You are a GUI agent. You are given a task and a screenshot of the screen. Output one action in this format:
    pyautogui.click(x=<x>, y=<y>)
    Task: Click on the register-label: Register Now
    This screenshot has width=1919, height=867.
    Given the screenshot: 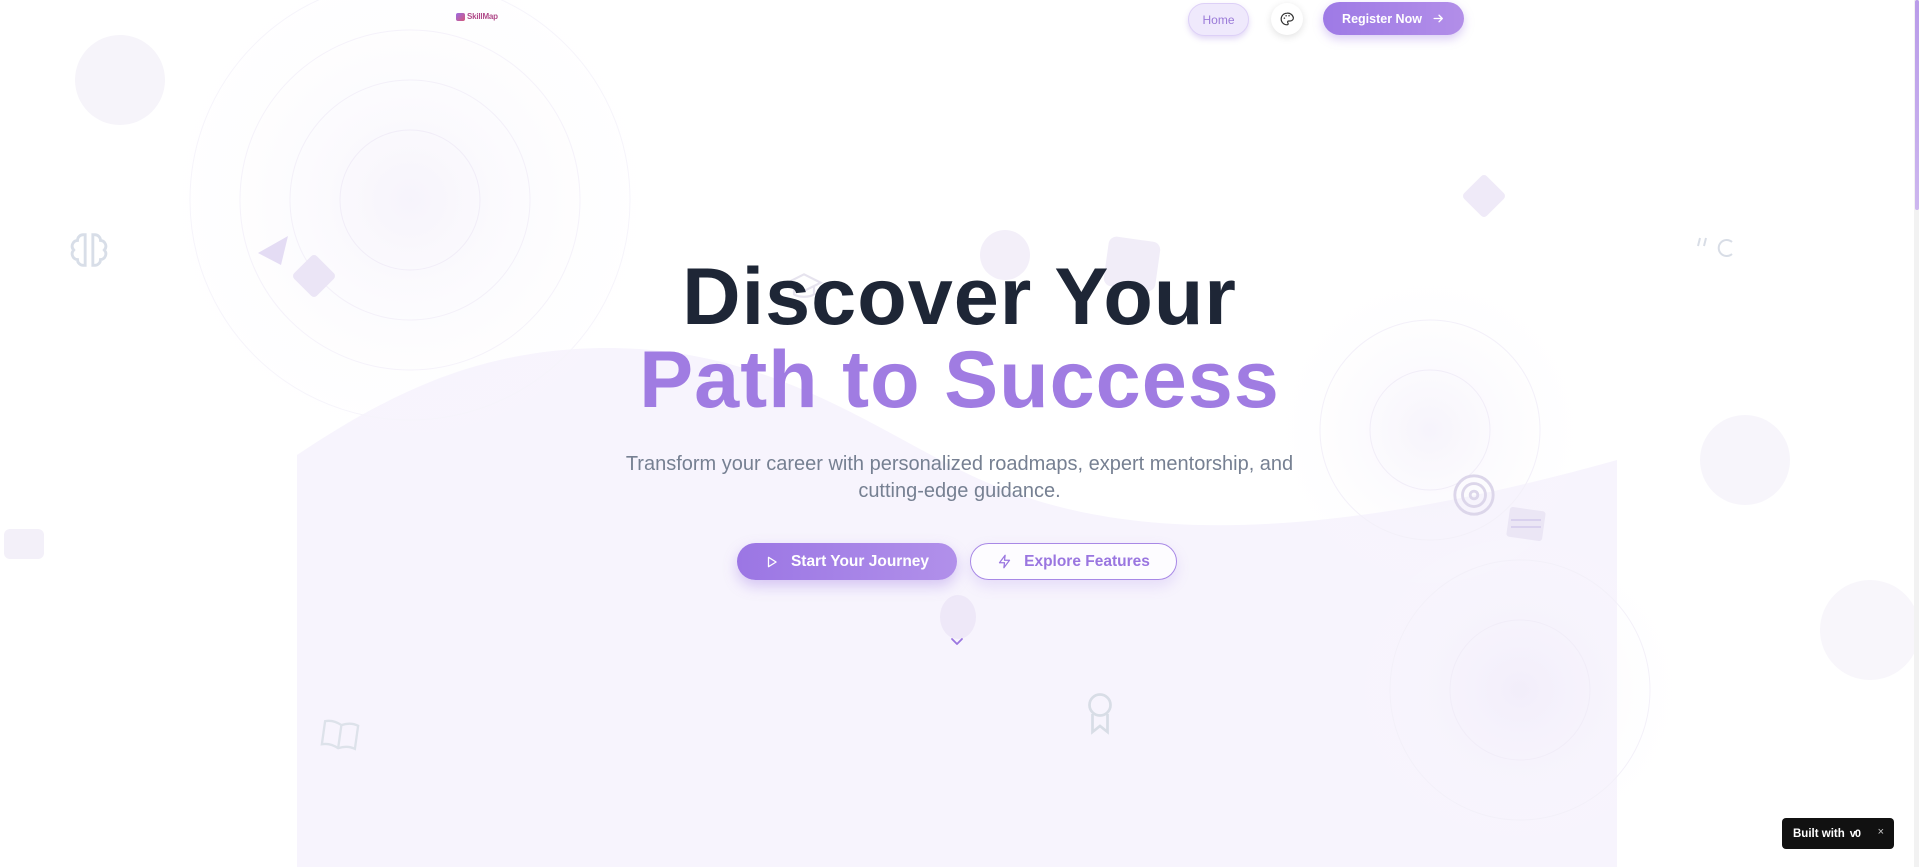 What is the action you would take?
    pyautogui.click(x=1382, y=18)
    